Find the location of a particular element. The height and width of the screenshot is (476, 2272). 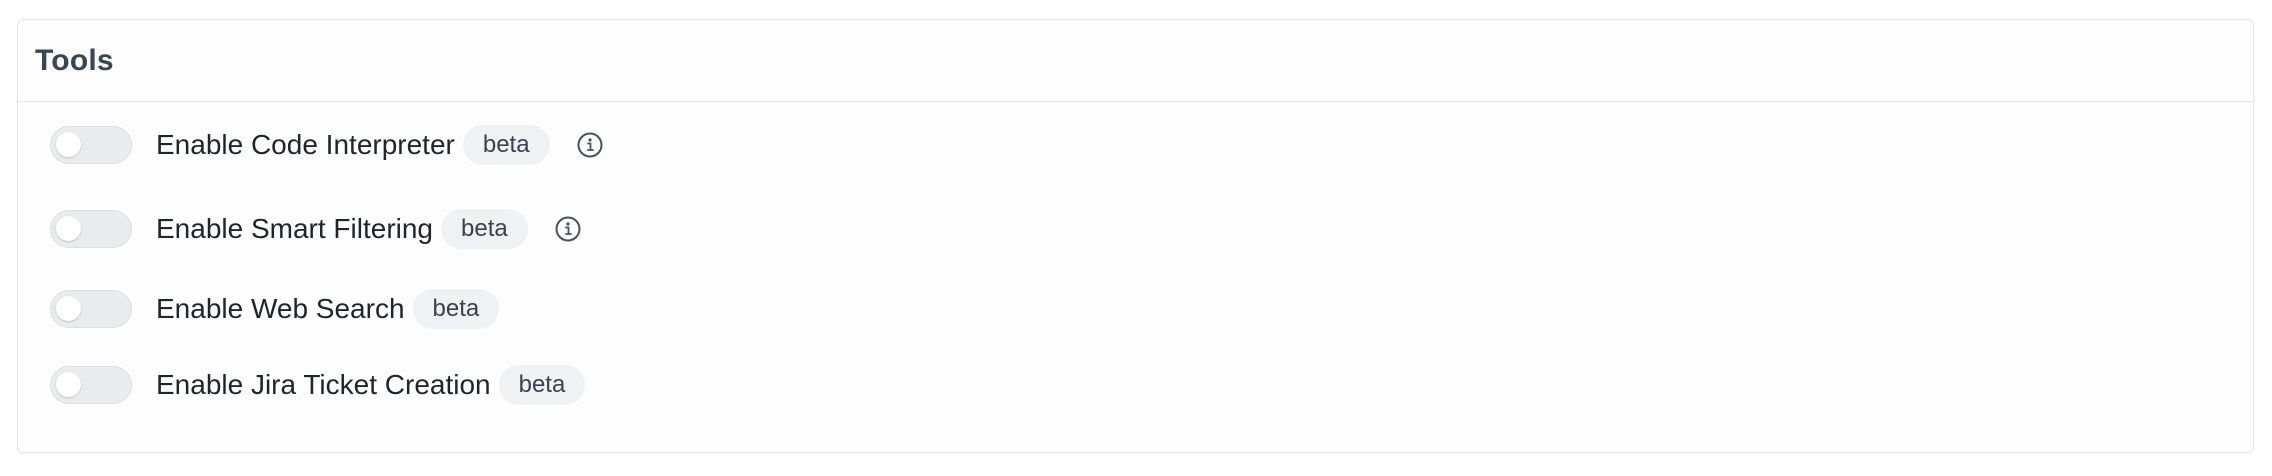

tool-label: Enable Code Interpreter is located at coordinates (305, 144).